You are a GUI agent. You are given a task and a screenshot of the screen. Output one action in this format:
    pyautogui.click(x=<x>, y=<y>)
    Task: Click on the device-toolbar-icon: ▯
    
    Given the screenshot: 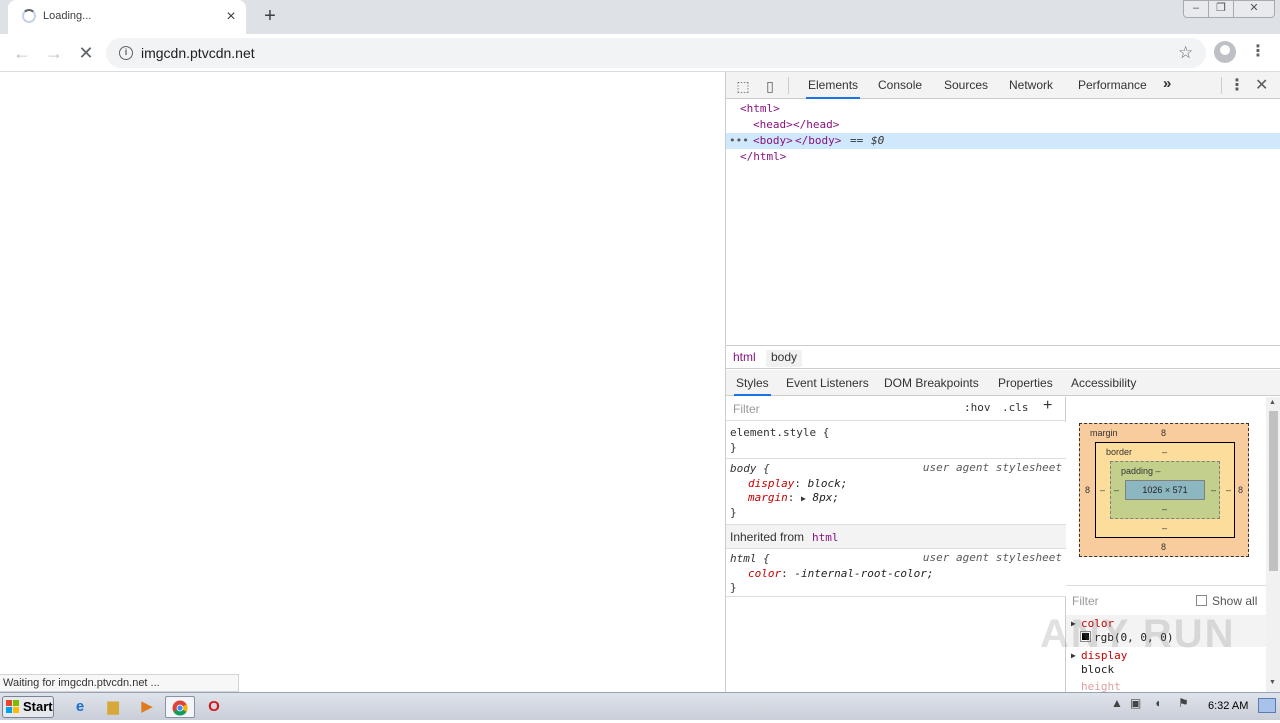 What is the action you would take?
    pyautogui.click(x=770, y=86)
    